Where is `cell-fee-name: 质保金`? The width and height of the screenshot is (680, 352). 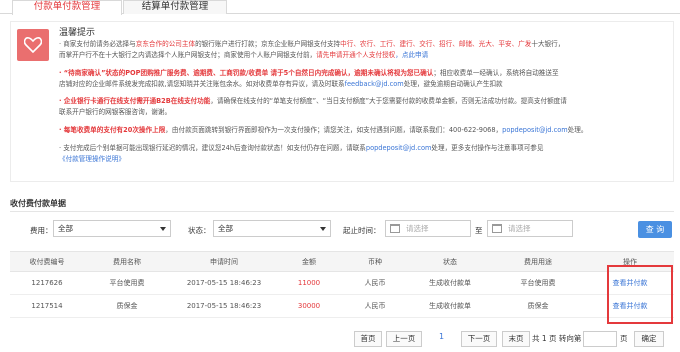 cell-fee-name: 质保金 is located at coordinates (127, 306).